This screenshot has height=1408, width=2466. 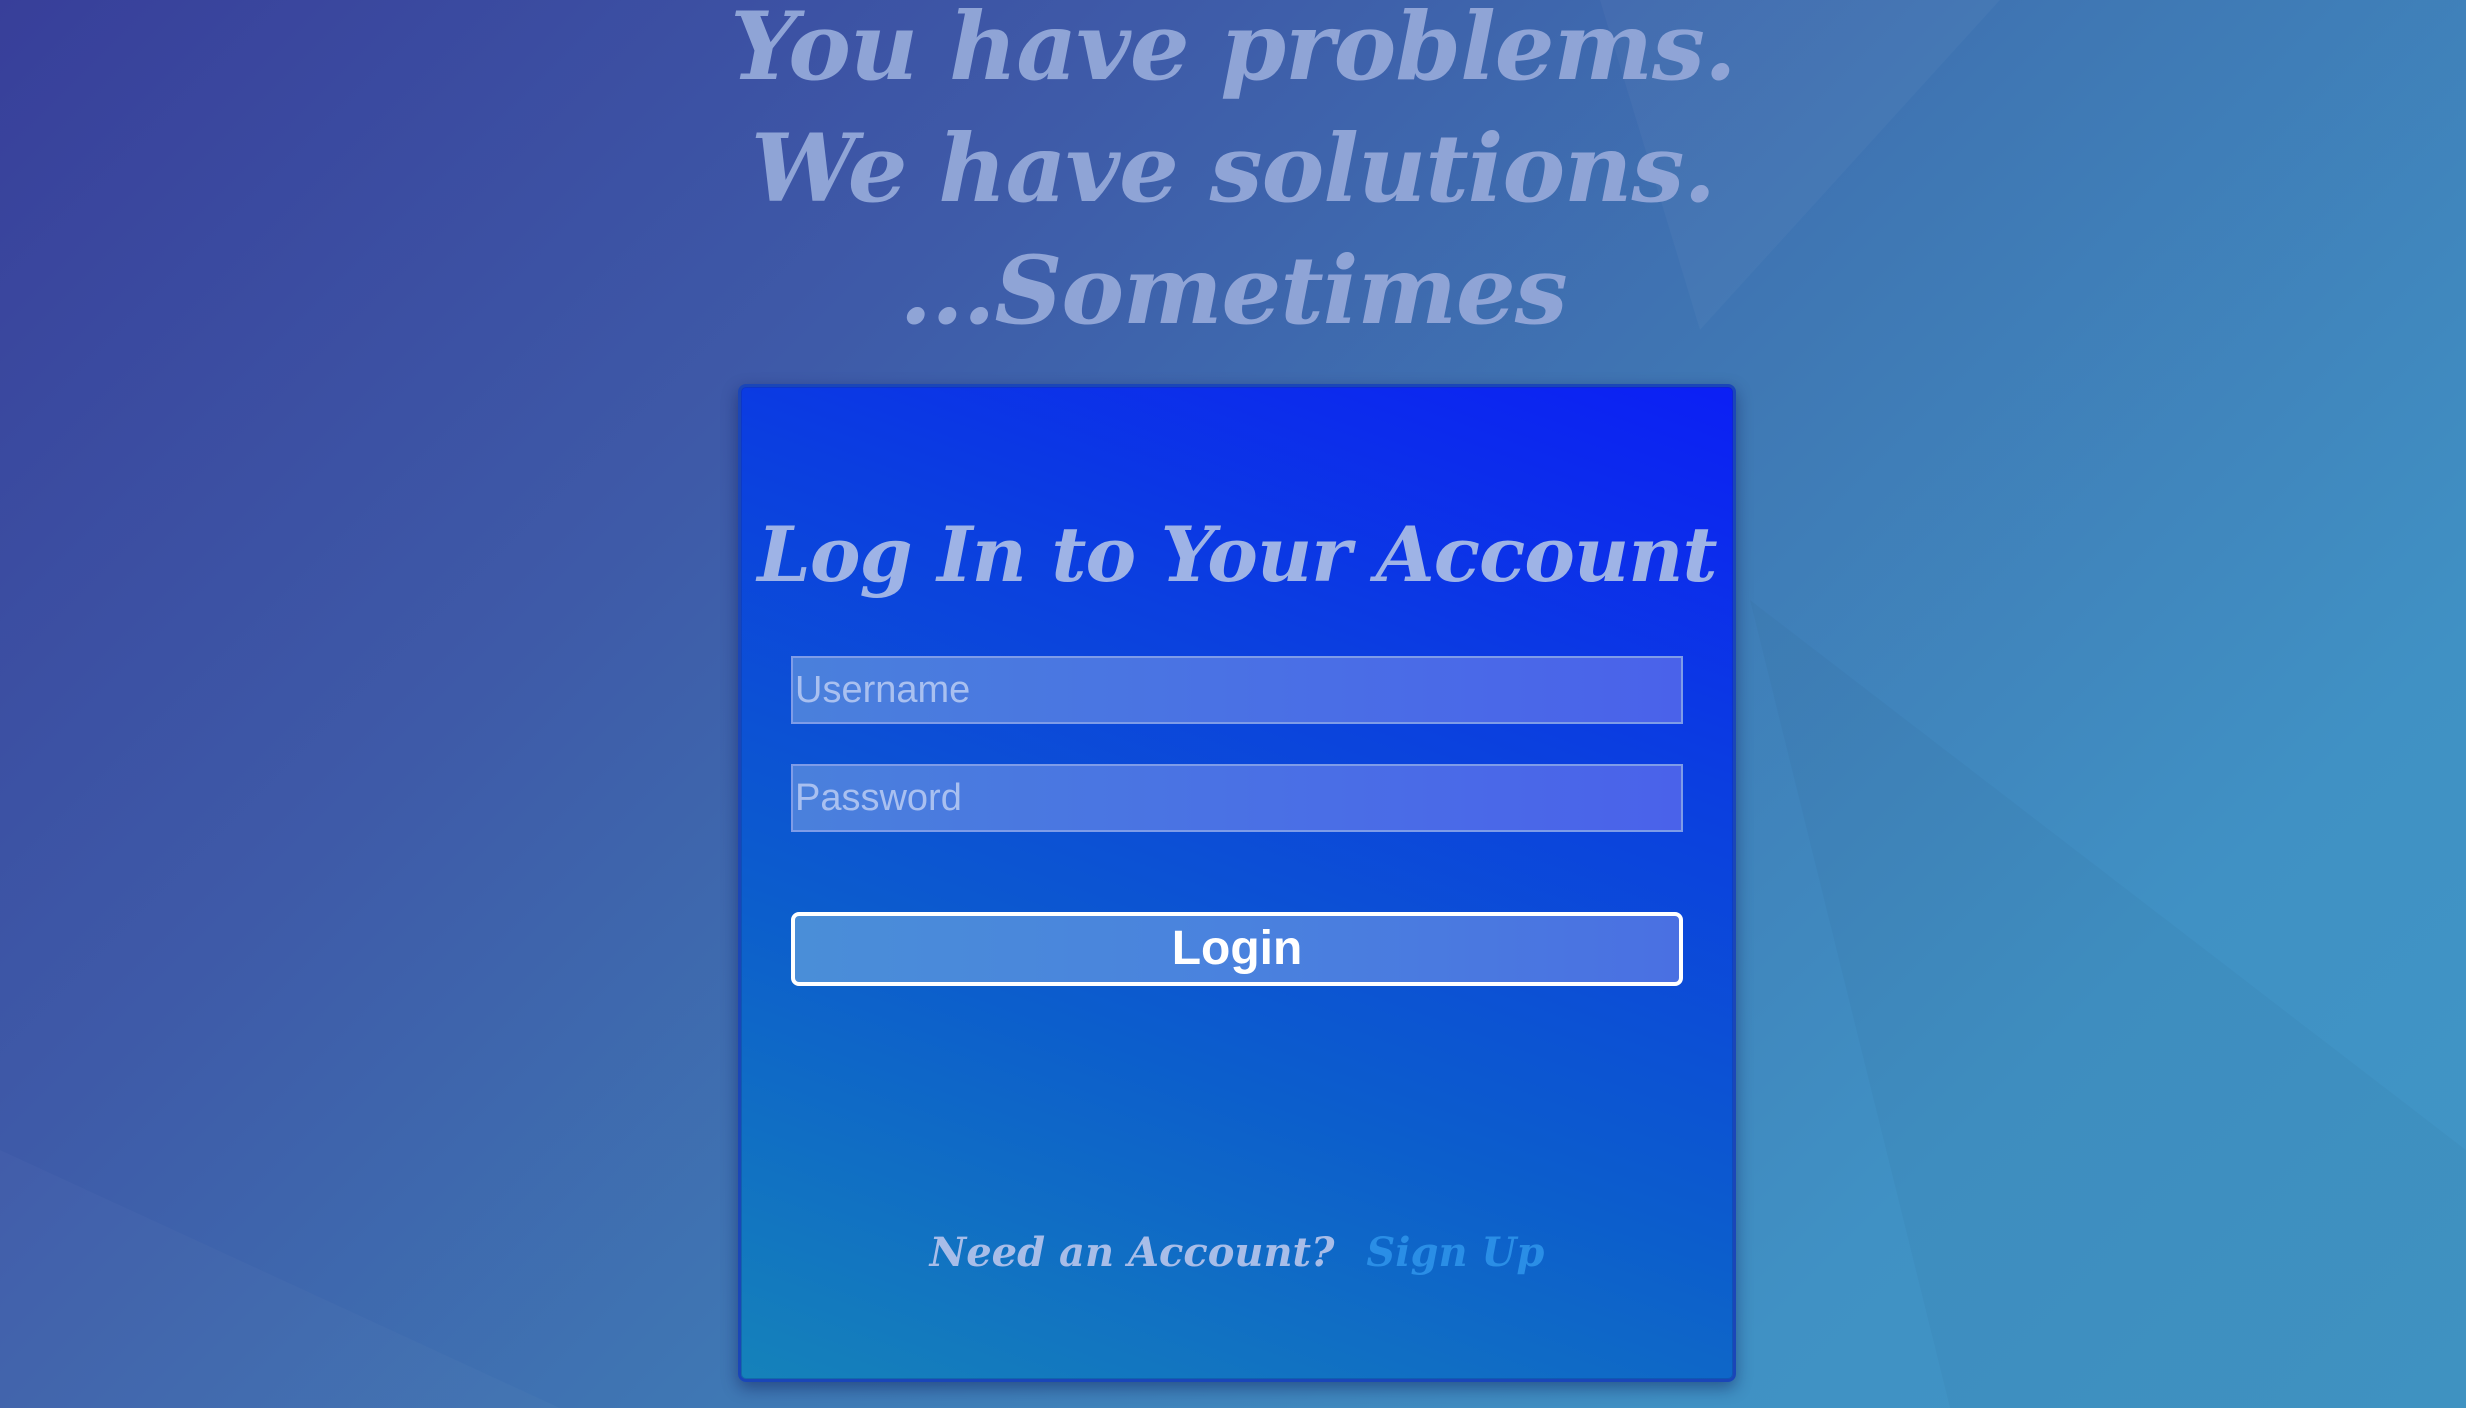 I want to click on signup-link: Sign Up, so click(x=1455, y=1252).